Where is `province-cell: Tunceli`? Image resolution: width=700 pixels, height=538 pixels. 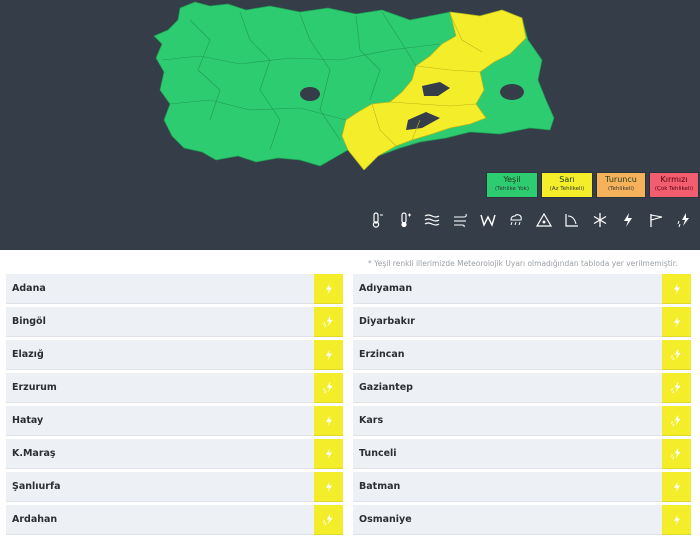
province-cell: Tunceli is located at coordinates (522, 454).